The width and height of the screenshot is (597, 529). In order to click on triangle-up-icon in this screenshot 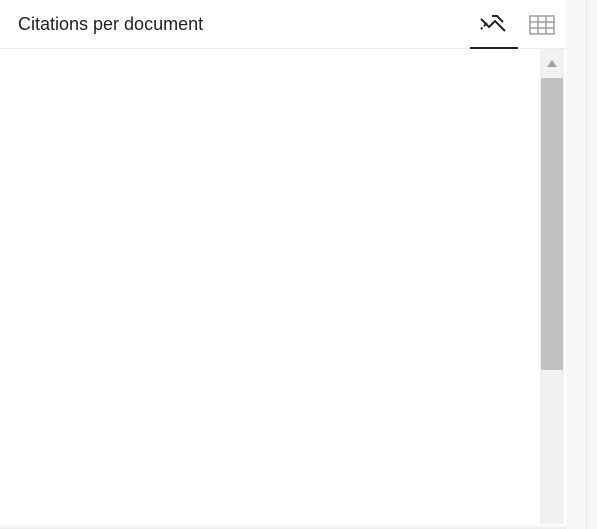, I will do `click(552, 63)`.